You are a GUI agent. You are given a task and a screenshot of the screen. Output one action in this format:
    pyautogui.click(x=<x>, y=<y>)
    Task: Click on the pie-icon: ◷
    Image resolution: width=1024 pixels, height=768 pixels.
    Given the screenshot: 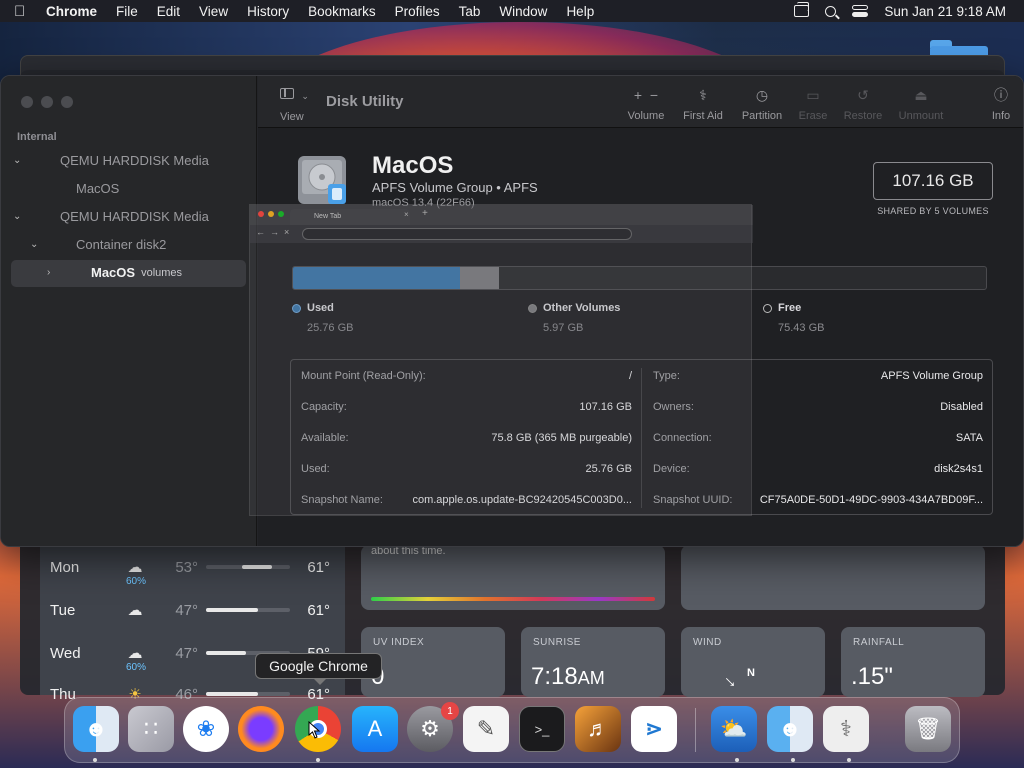 What is the action you would take?
    pyautogui.click(x=762, y=95)
    